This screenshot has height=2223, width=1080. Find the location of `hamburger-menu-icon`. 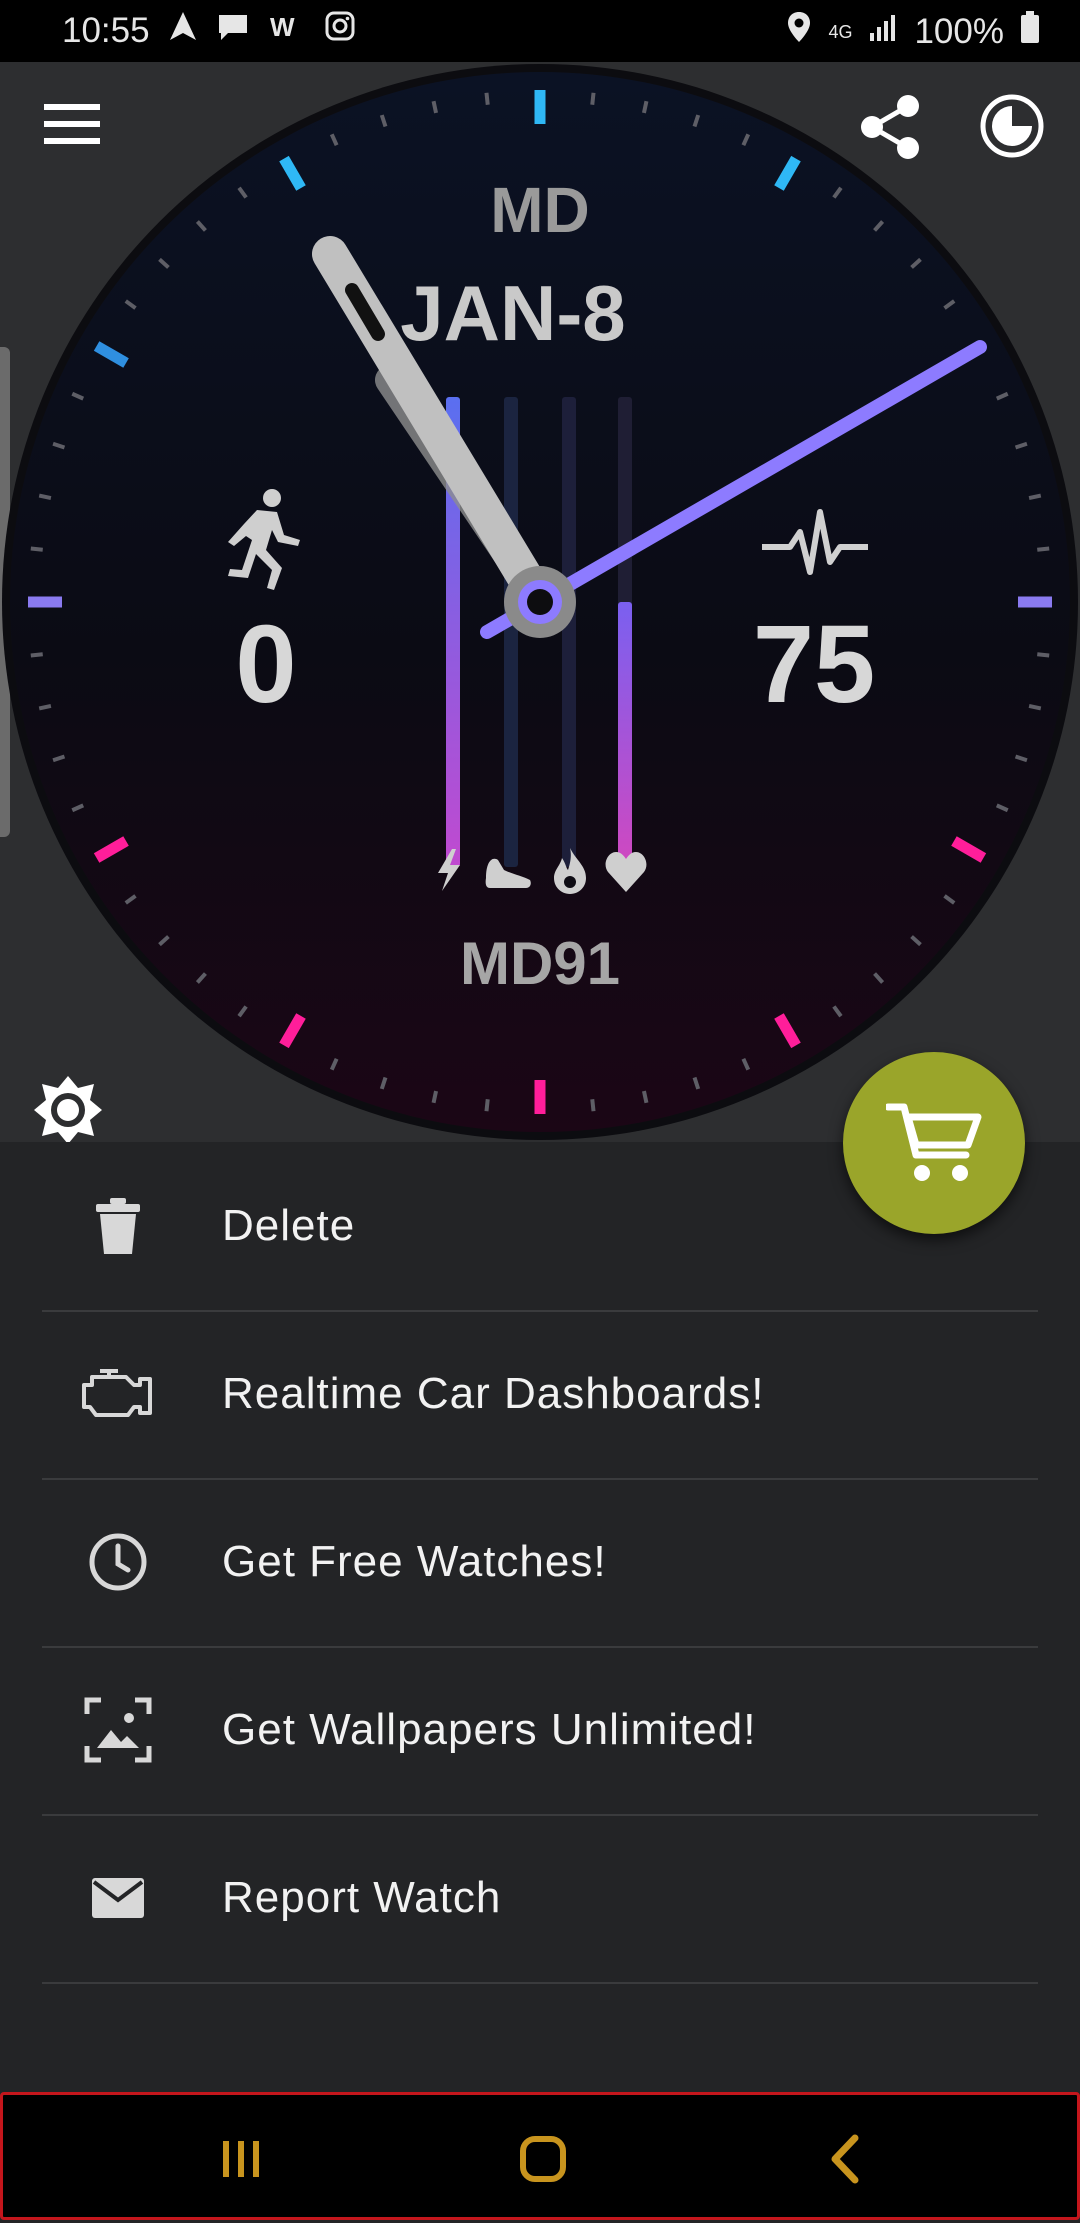

hamburger-menu-icon is located at coordinates (72, 124).